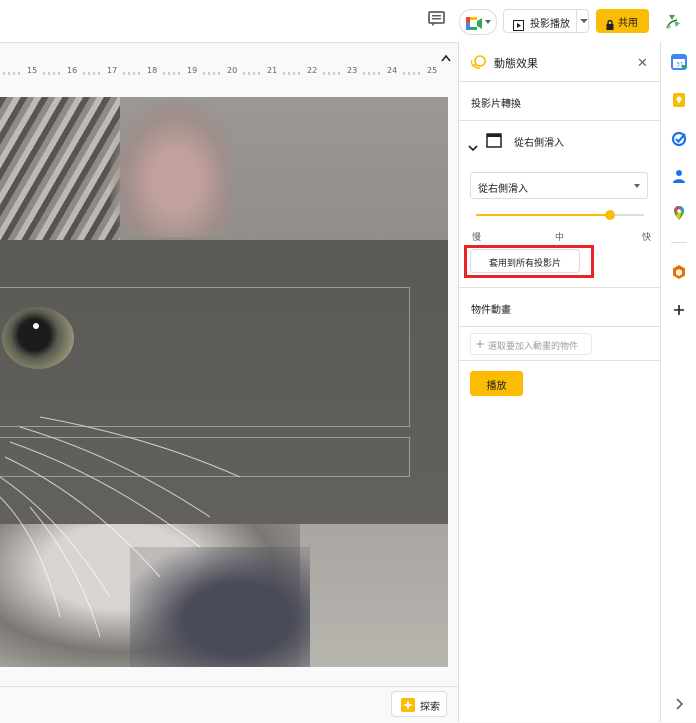 Image resolution: width=696 pixels, height=723 pixels. What do you see at coordinates (408, 706) in the screenshot?
I see `explore-icon` at bounding box center [408, 706].